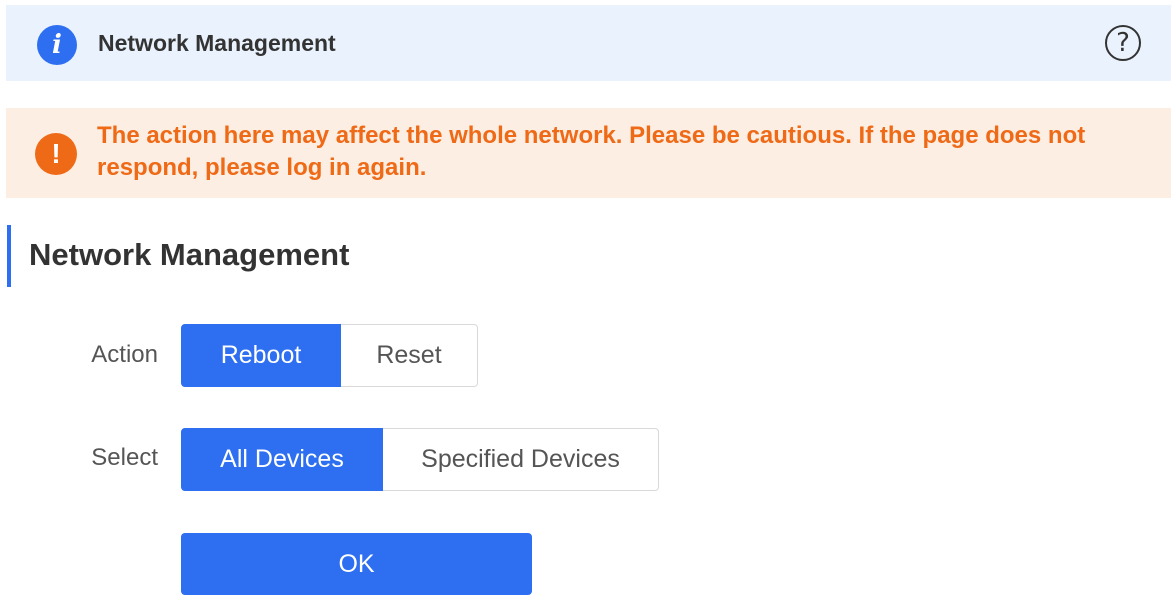  Describe the element at coordinates (217, 43) in the screenshot. I see `page-header-title: Network Management` at that location.